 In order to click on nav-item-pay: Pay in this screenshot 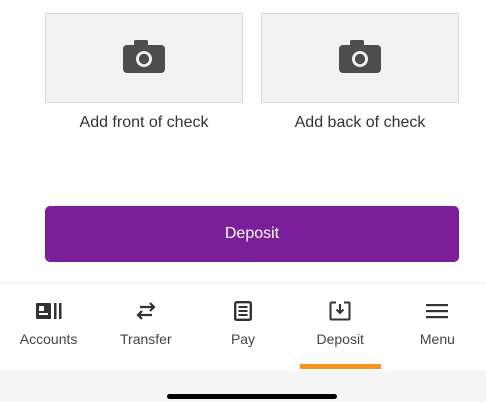, I will do `click(242, 328)`.